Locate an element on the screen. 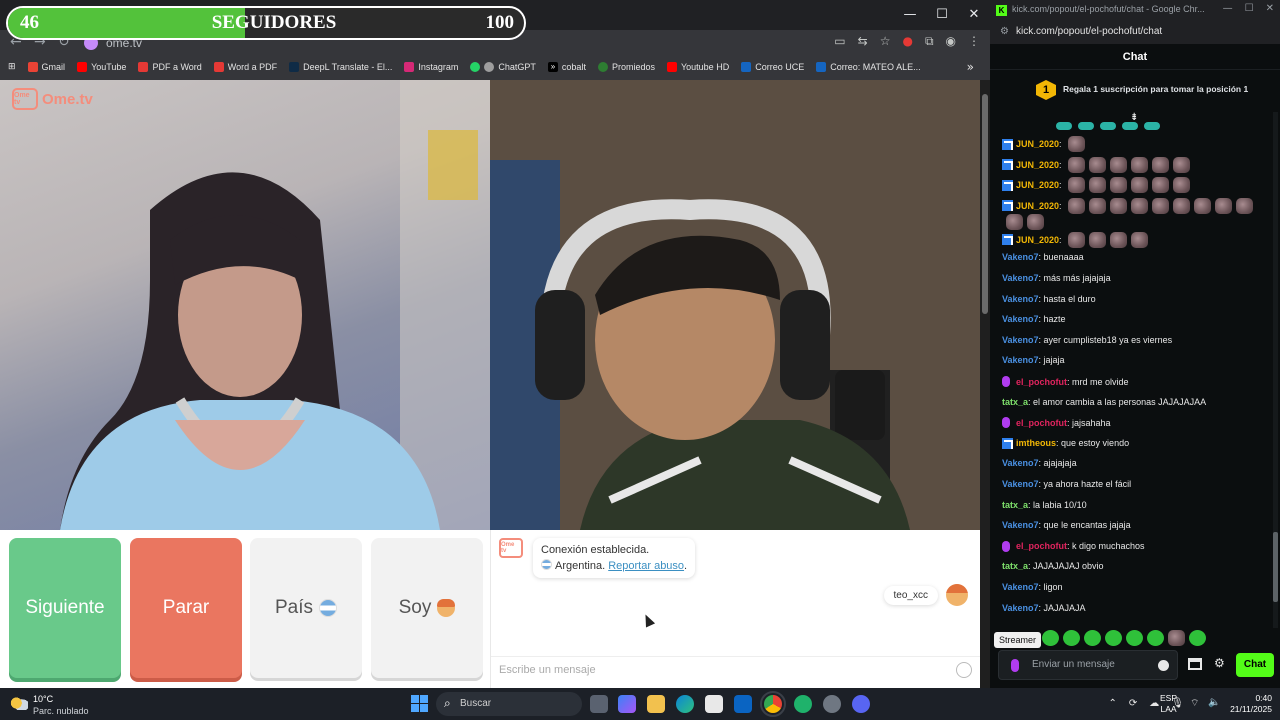 This screenshot has width=1280, height=720. translate-icon: ⇆ is located at coordinates (863, 41).